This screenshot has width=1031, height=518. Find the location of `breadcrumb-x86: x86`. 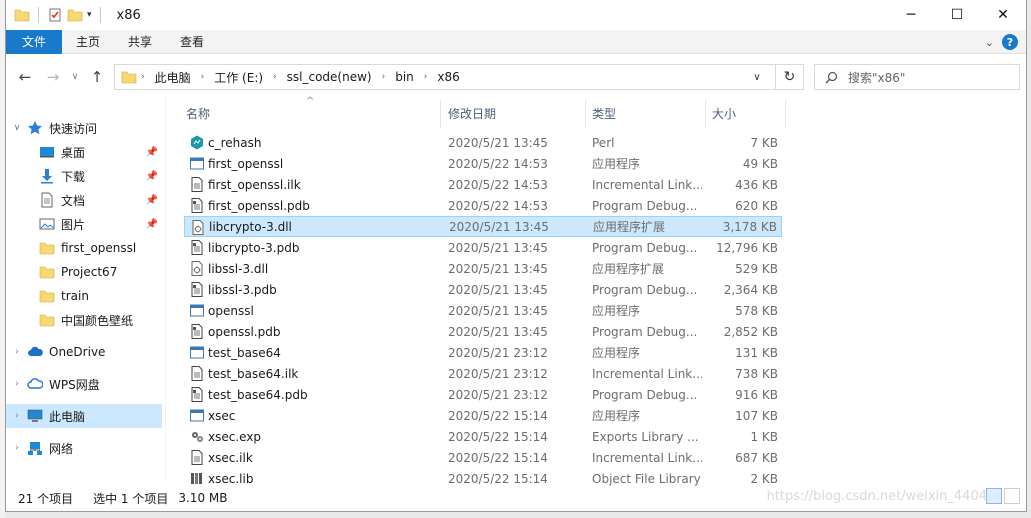

breadcrumb-x86: x86 is located at coordinates (448, 77).